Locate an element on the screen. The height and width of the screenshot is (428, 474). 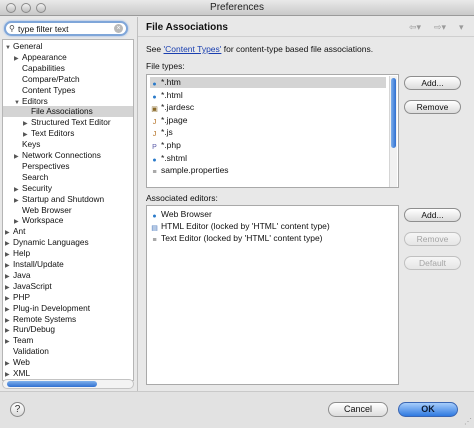
file-type-item: P *.php is located at coordinates (268, 145).